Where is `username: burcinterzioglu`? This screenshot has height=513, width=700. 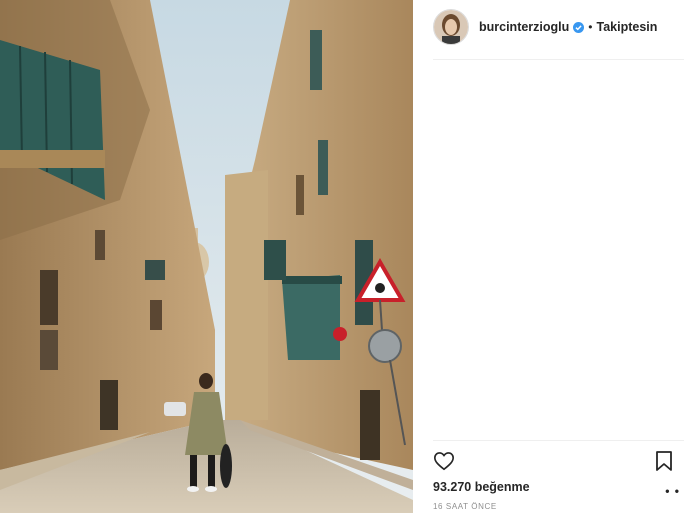 username: burcinterzioglu is located at coordinates (524, 27).